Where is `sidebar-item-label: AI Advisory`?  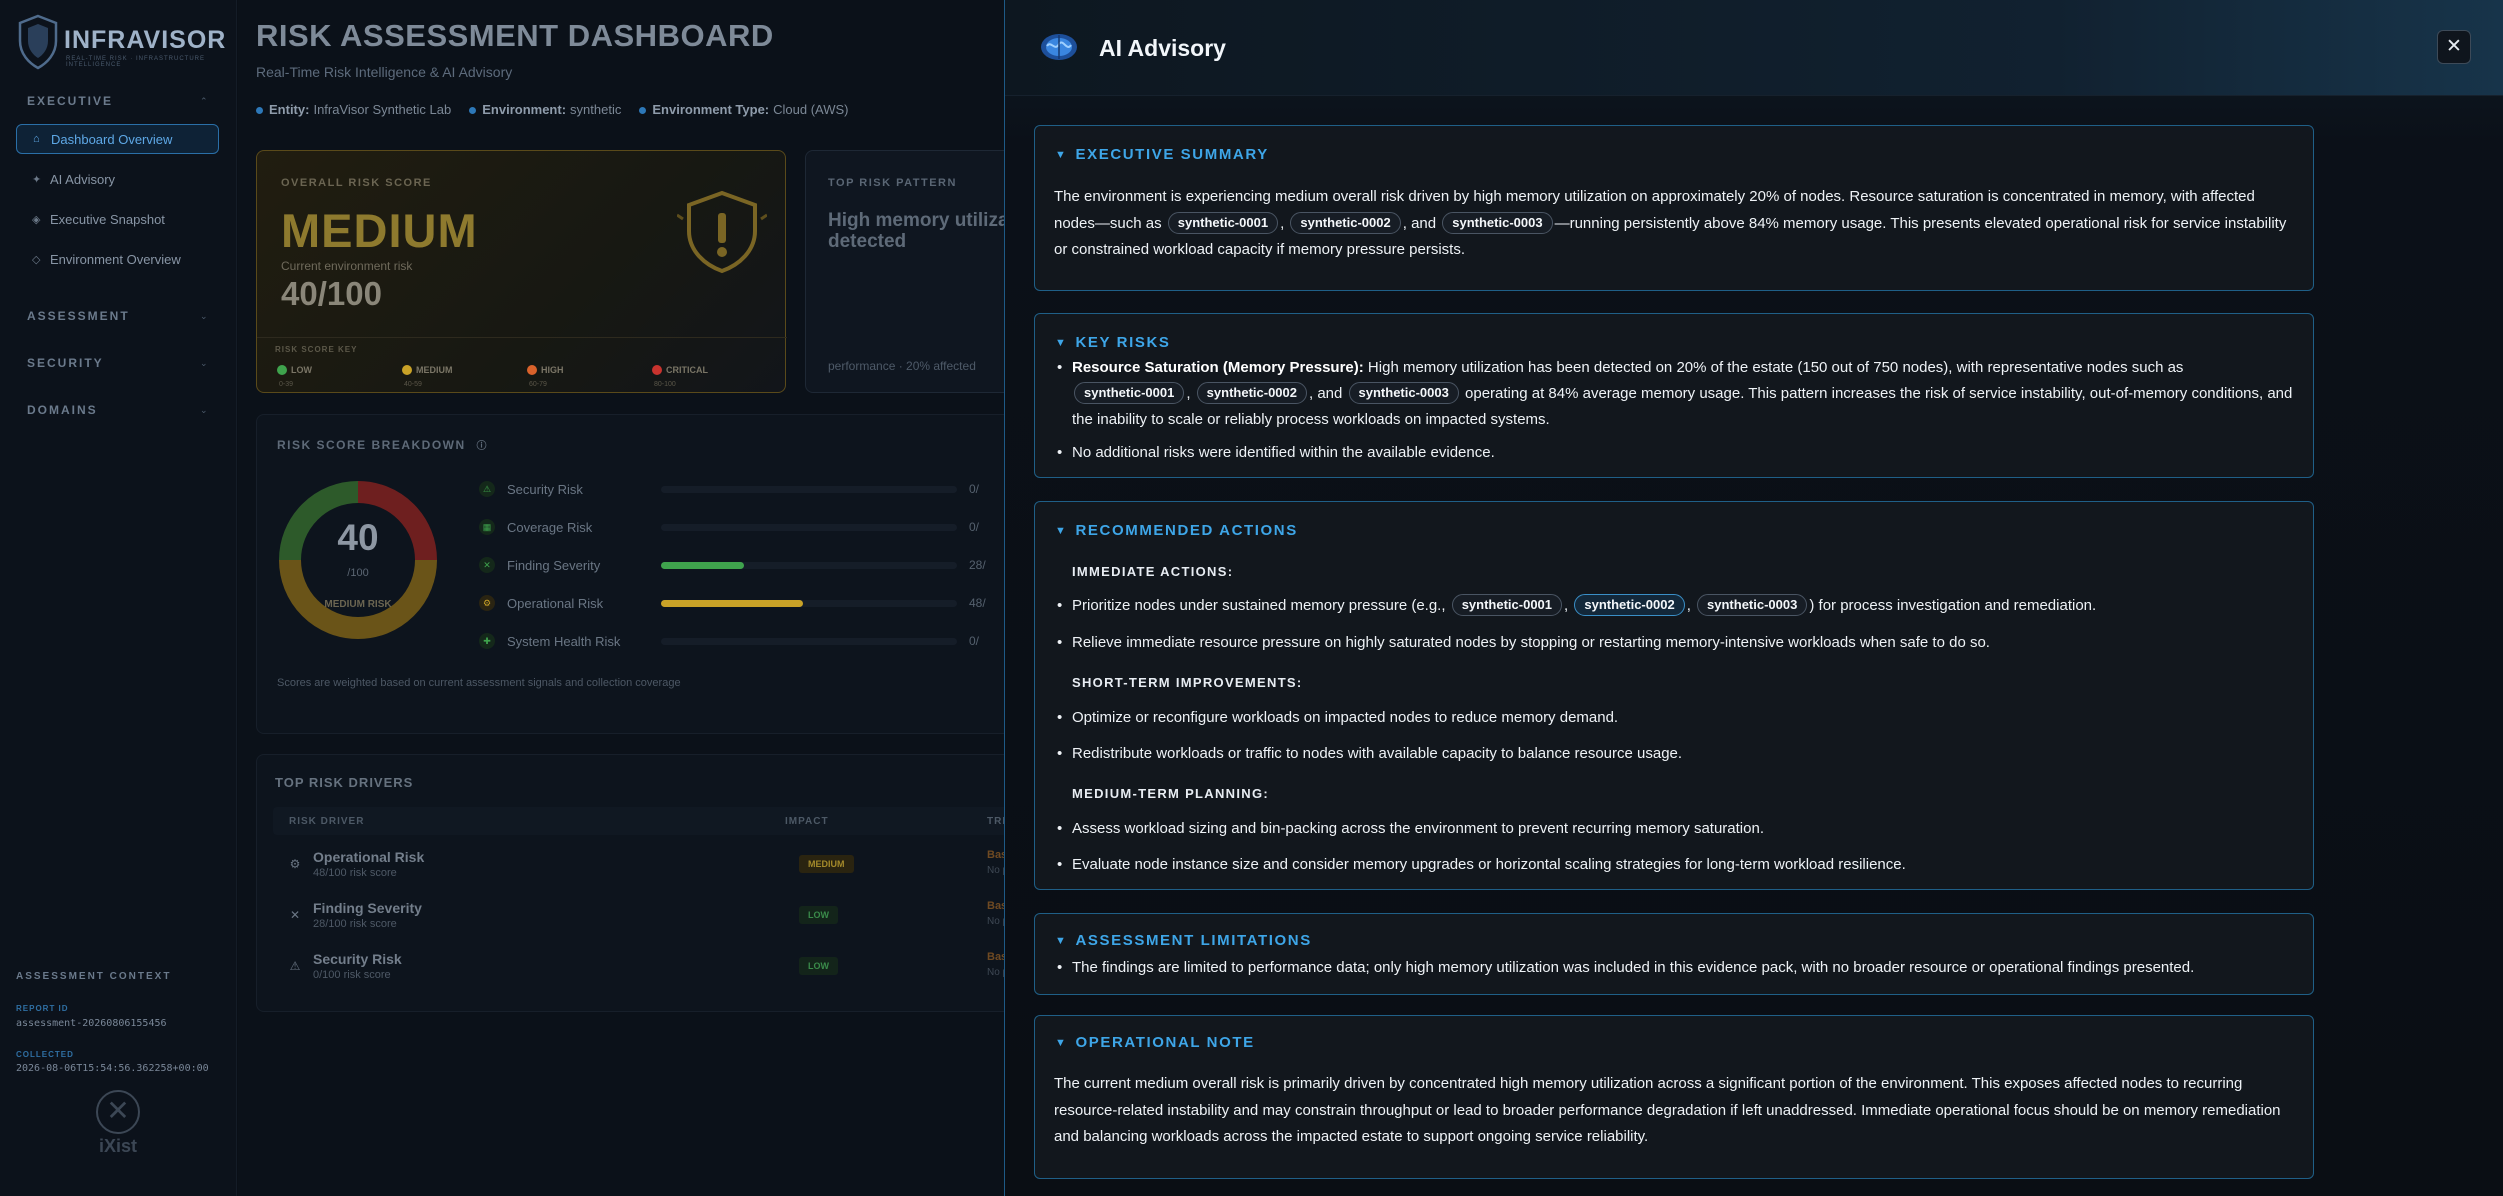 sidebar-item-label: AI Advisory is located at coordinates (83, 179).